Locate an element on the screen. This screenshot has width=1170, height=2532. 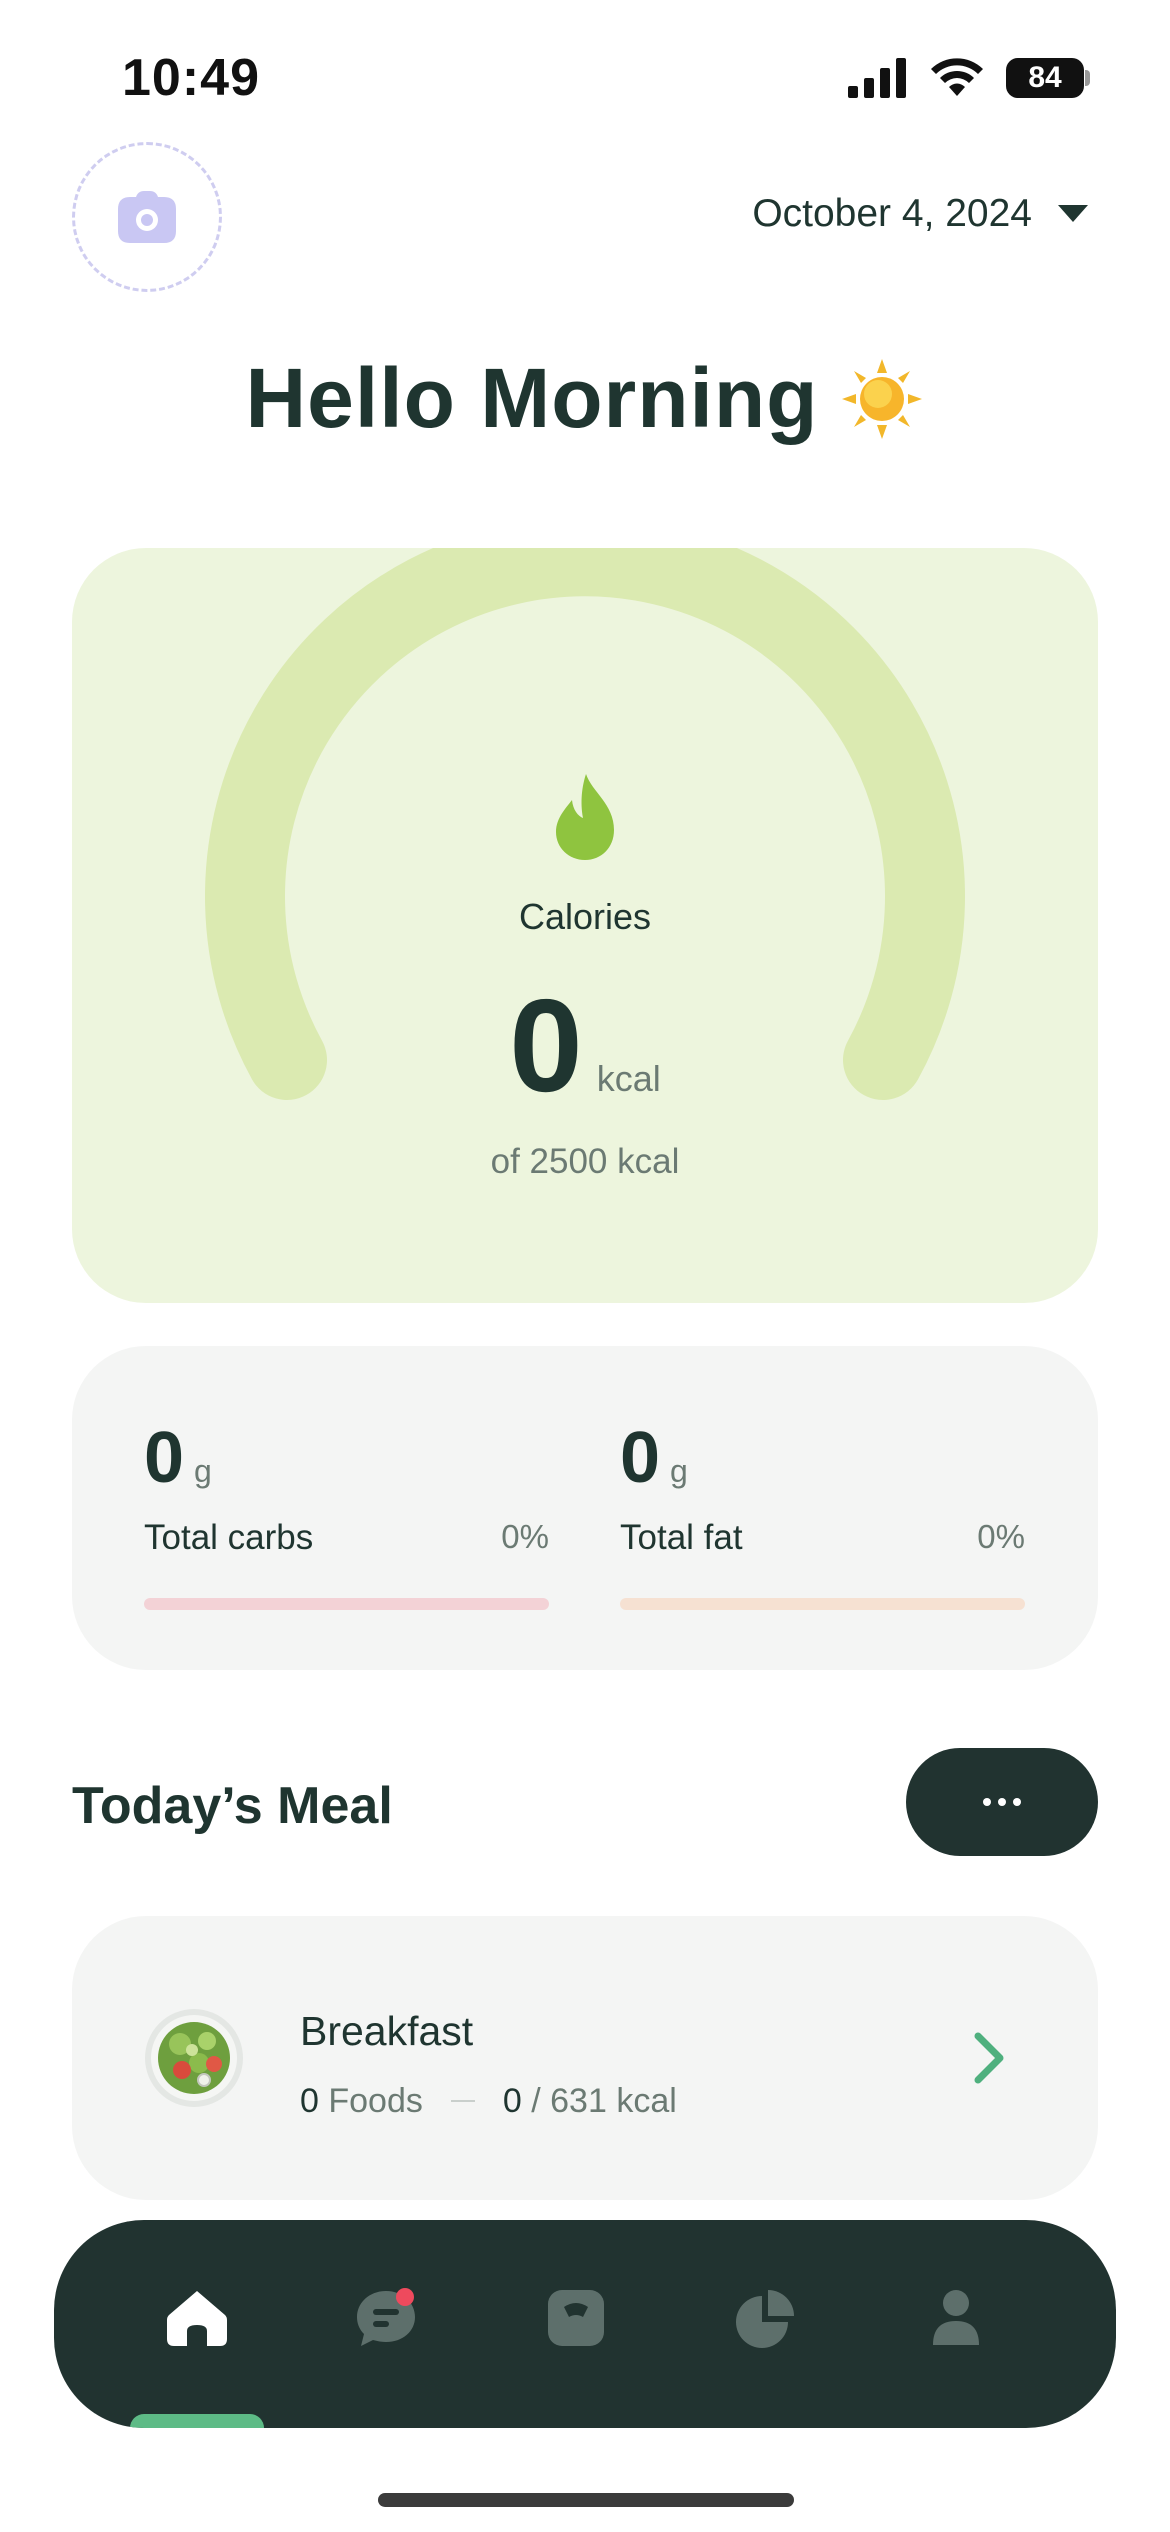
calorie-value-row: 0 kcal is located at coordinates (585, 1046).